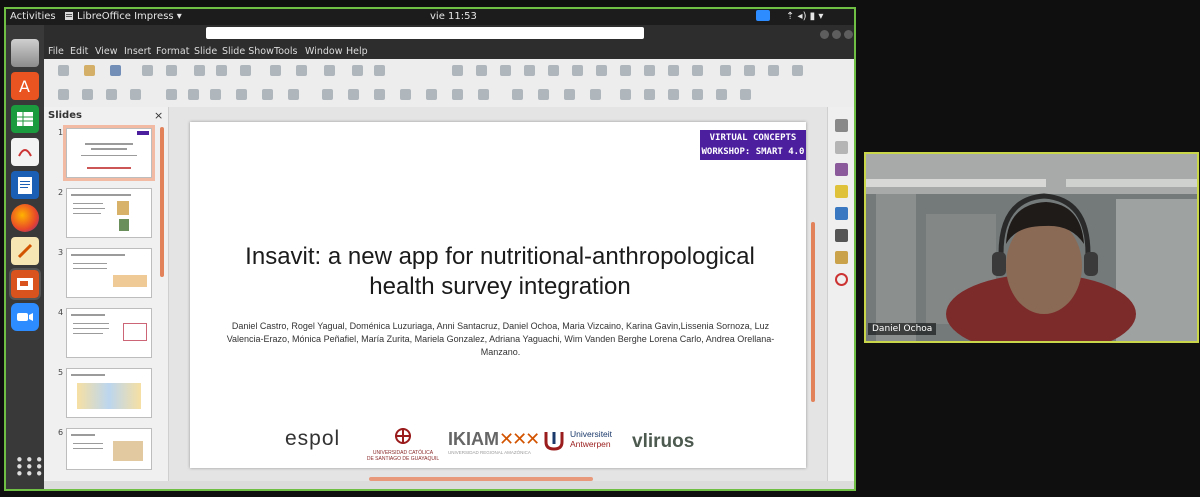 The width and height of the screenshot is (1200, 497). What do you see at coordinates (543, 94) in the screenshot?
I see `align-icon` at bounding box center [543, 94].